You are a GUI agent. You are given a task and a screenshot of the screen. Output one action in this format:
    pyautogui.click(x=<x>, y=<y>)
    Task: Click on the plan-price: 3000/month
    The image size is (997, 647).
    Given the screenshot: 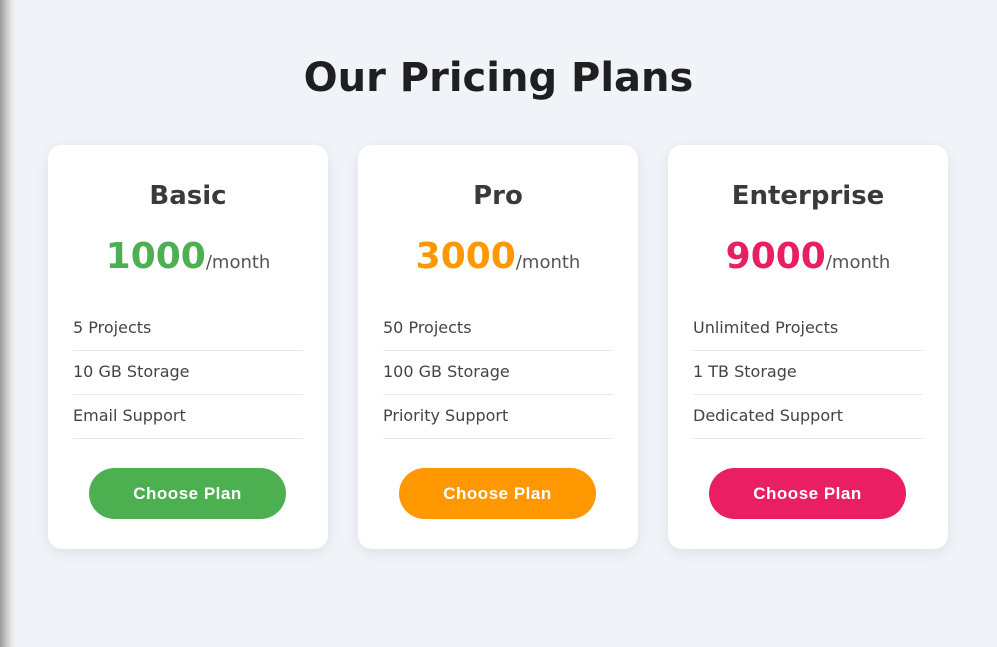 What is the action you would take?
    pyautogui.click(x=498, y=260)
    